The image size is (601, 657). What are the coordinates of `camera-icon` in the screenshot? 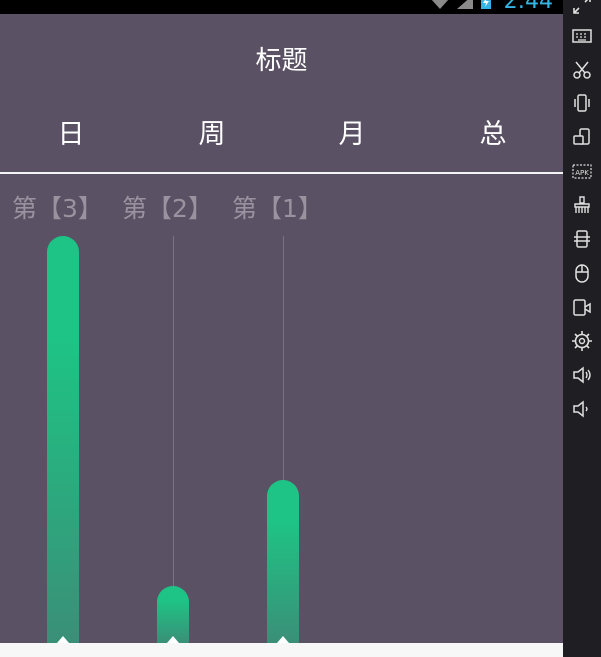 It's located at (582, 307).